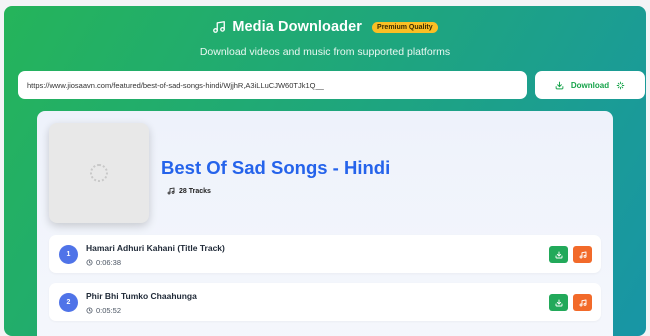  I want to click on duration-text: 0:05:52, so click(109, 310).